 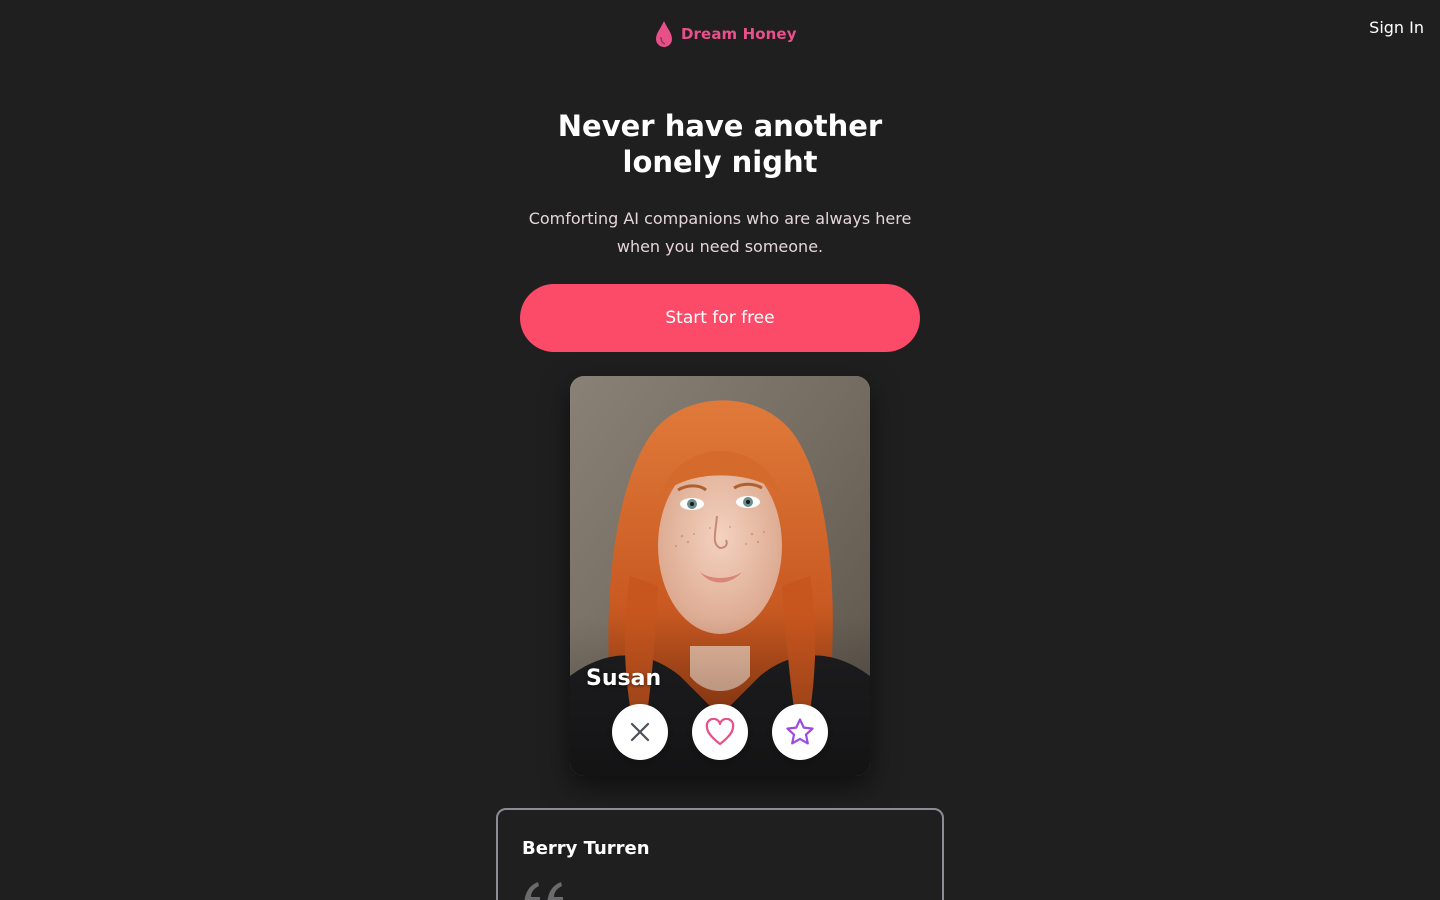 I want to click on card-actions, so click(x=720, y=732).